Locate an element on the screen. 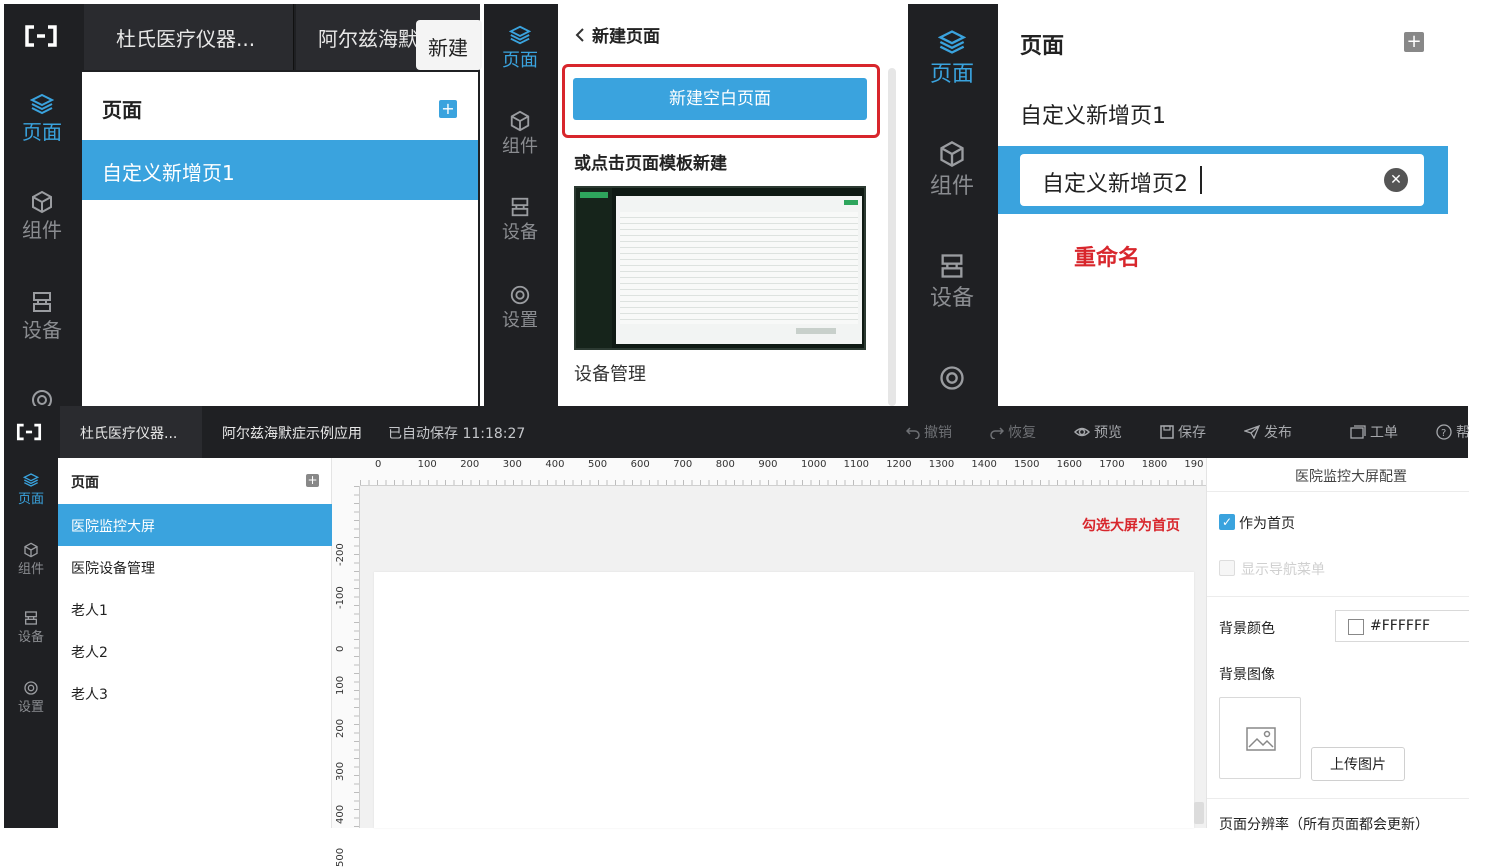 This screenshot has width=1500, height=867. top-bar: 杜氏医疗仪器... 阿尔兹海默 新建 is located at coordinates (243, 37).